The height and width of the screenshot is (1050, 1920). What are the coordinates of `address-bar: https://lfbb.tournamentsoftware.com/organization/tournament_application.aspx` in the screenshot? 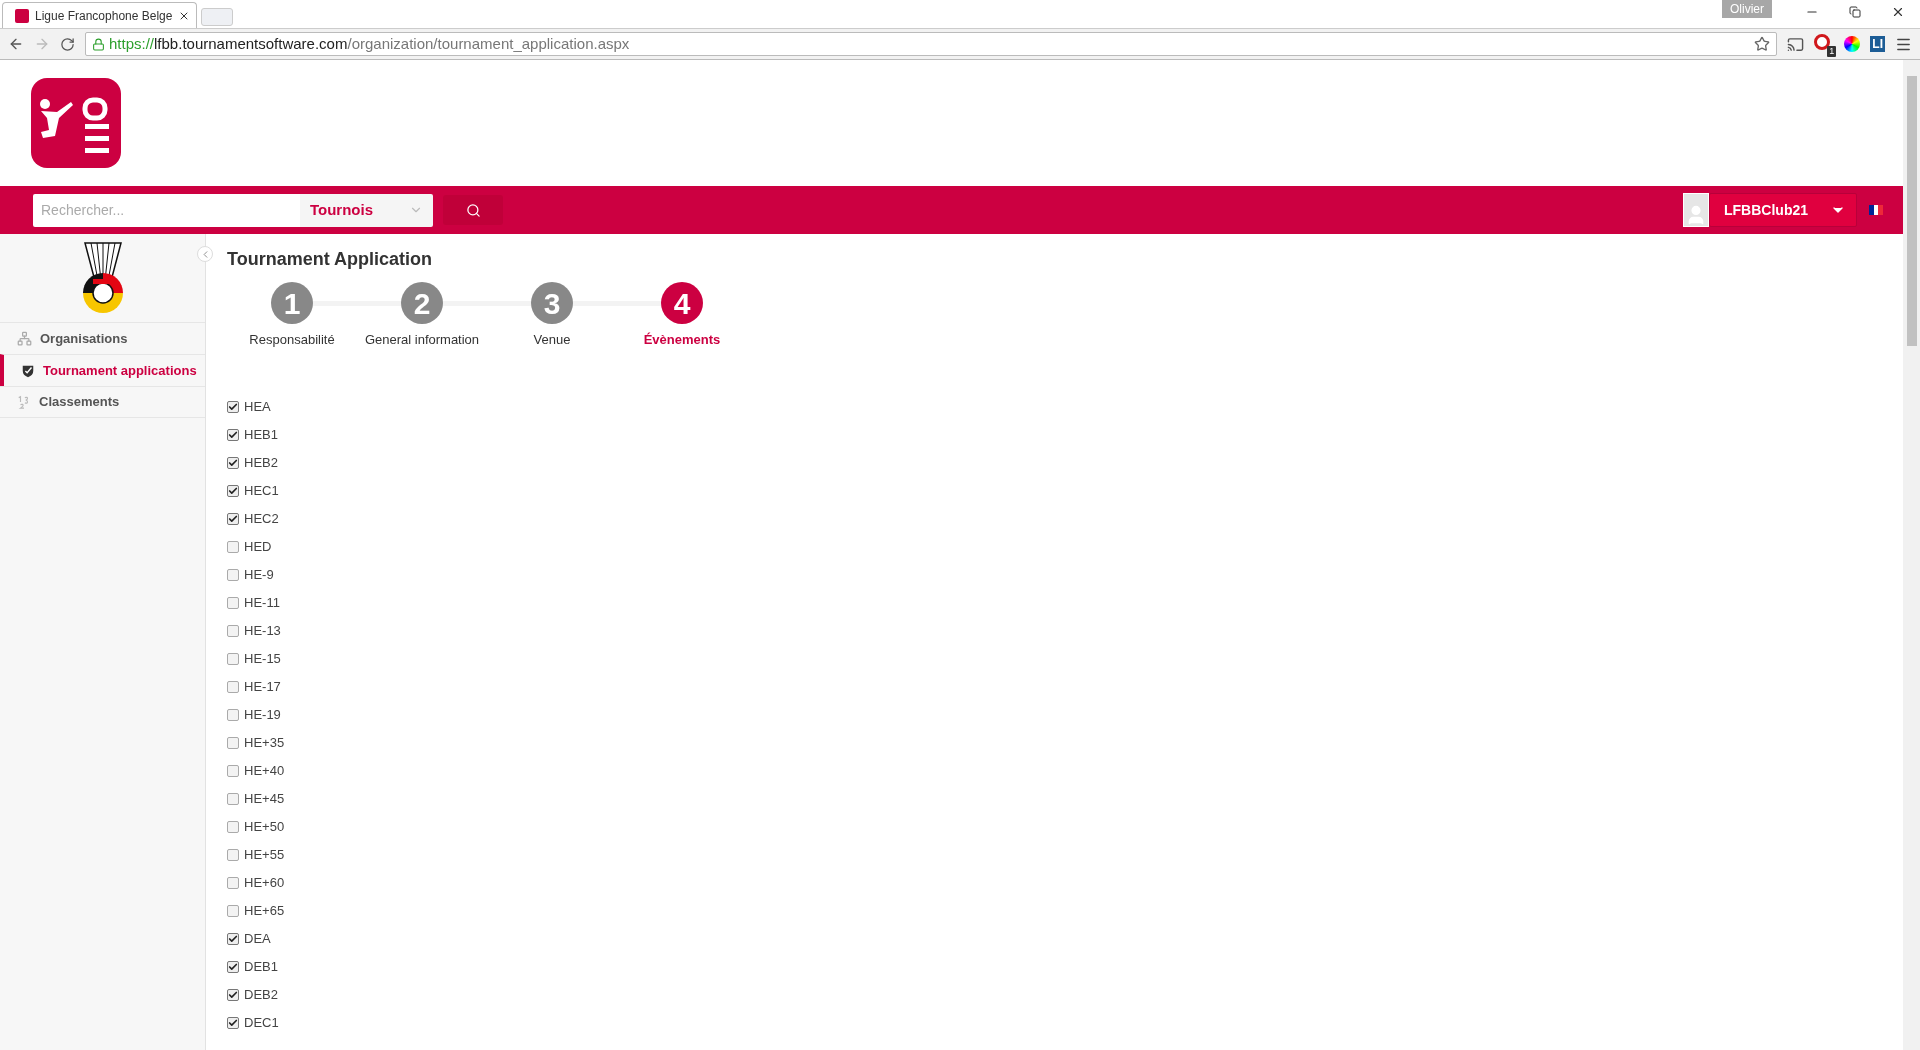 It's located at (931, 44).